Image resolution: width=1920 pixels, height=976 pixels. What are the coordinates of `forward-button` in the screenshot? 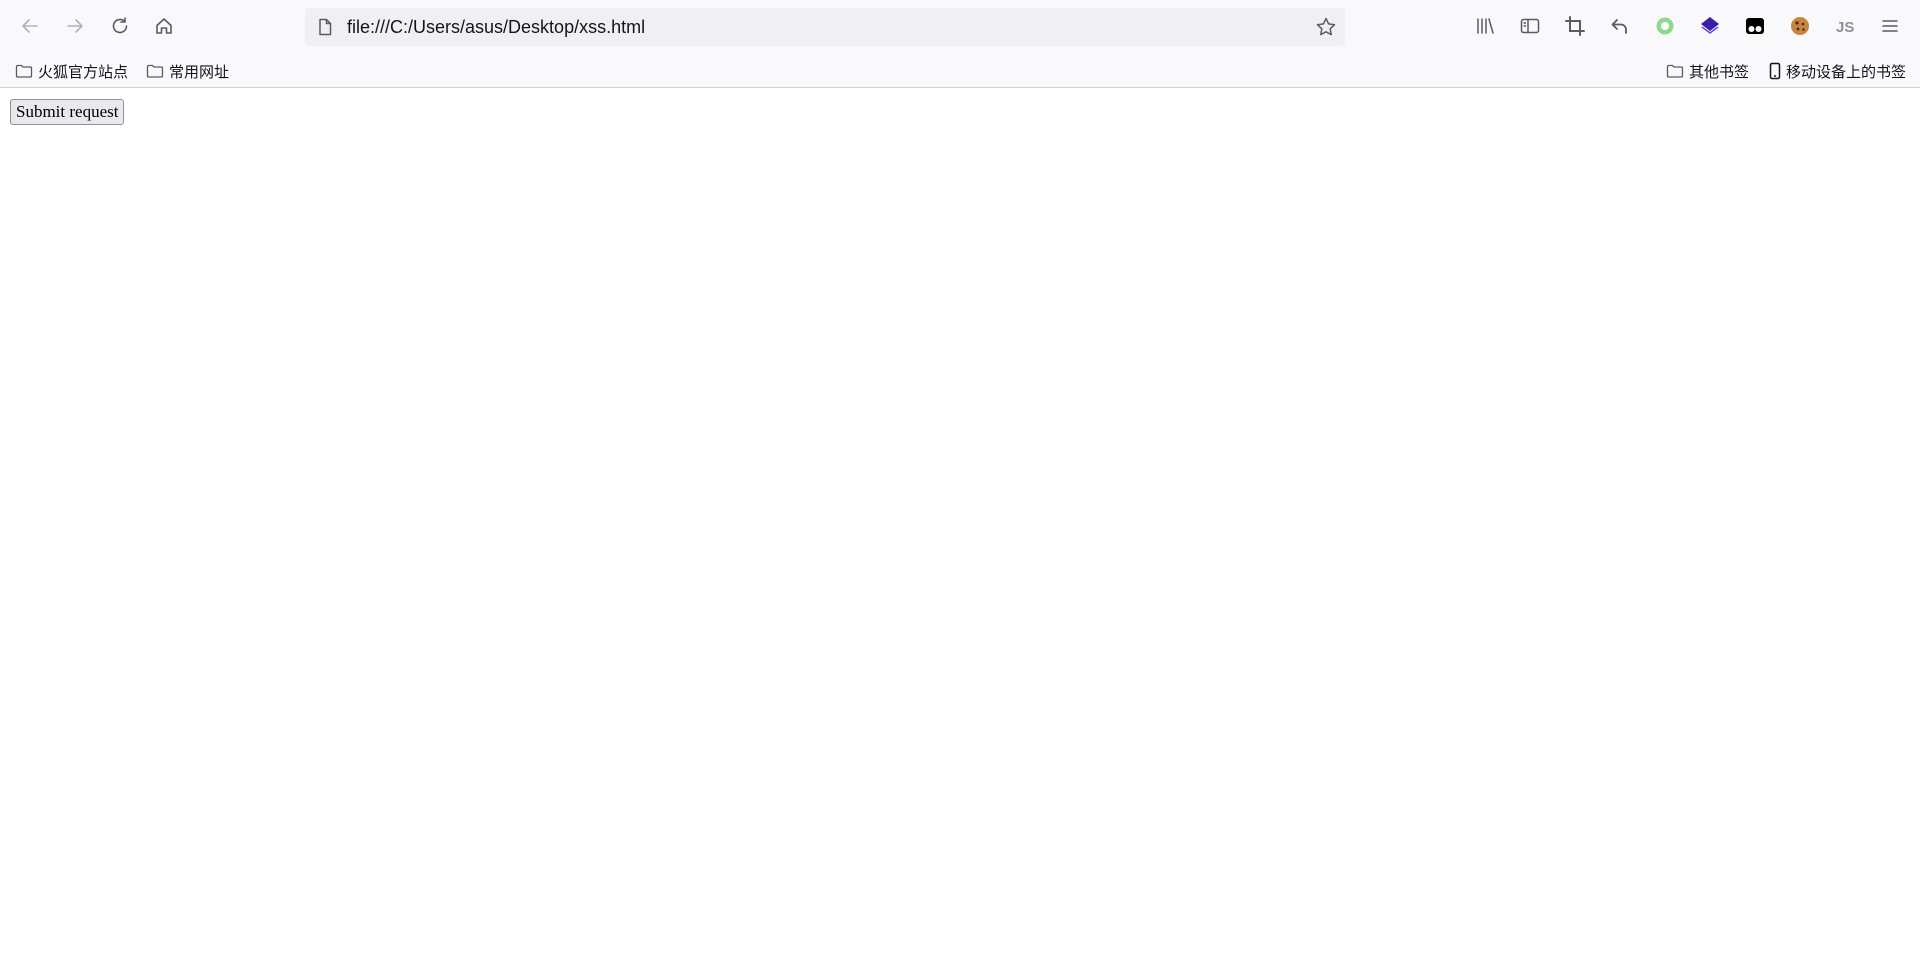 It's located at (75, 26).